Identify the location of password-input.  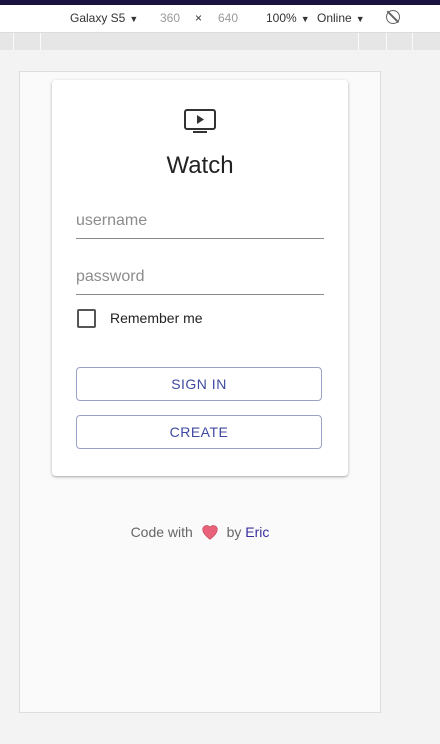
(200, 276).